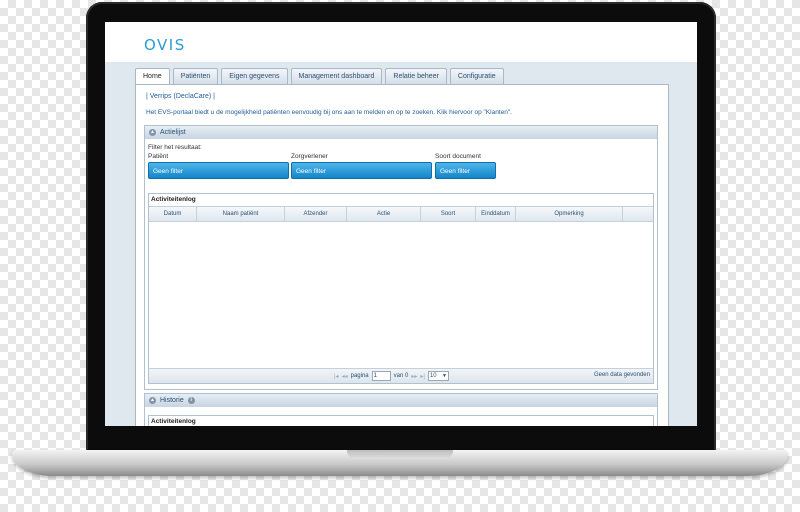 The image size is (800, 512). What do you see at coordinates (414, 376) in the screenshot?
I see `next-page-icon: ▸▸` at bounding box center [414, 376].